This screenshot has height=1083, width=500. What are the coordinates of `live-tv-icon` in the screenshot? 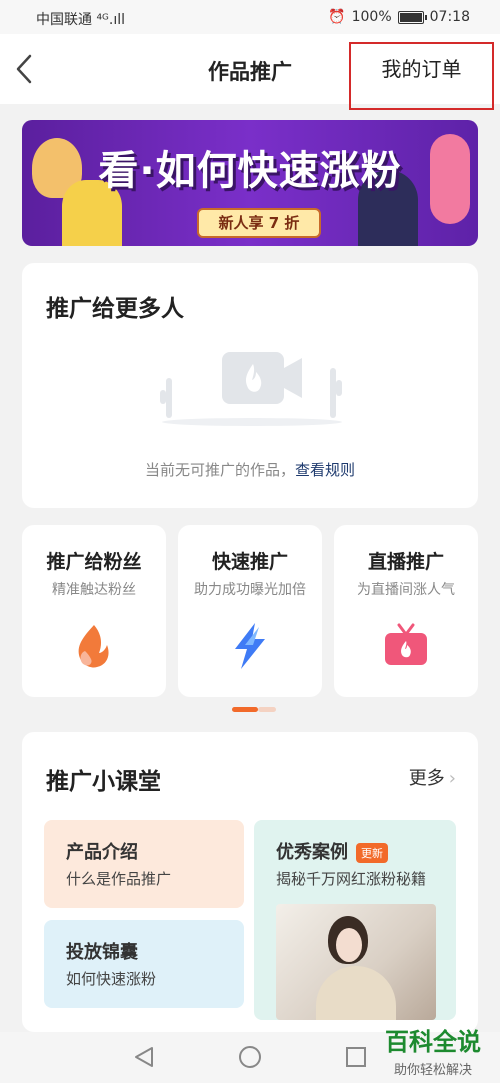 It's located at (406, 644).